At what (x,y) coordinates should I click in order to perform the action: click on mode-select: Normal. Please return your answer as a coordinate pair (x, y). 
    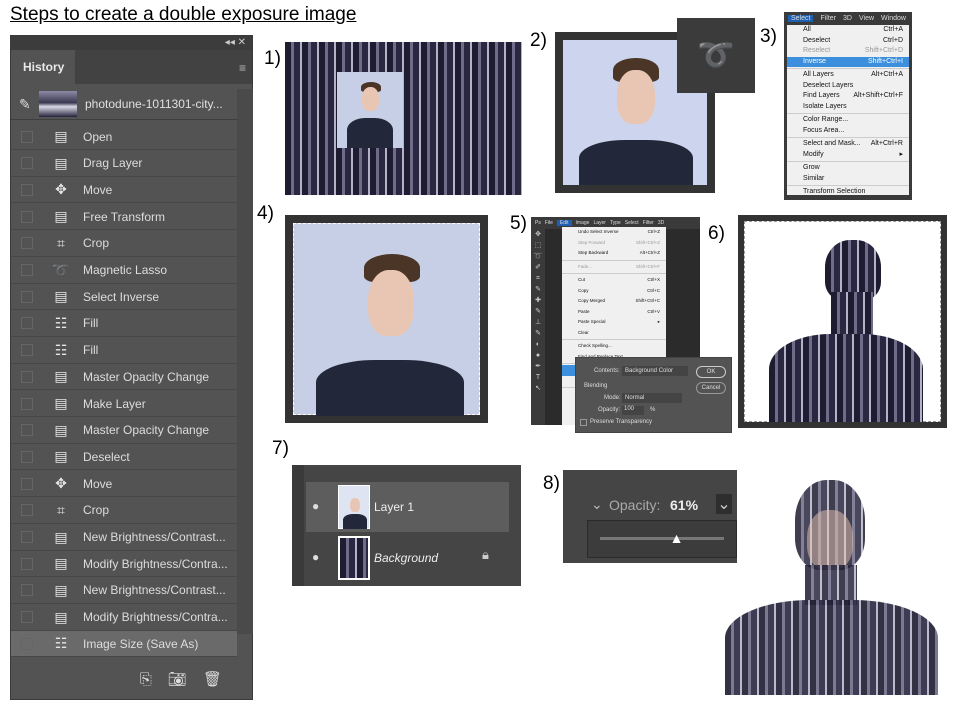
    Looking at the image, I should click on (652, 398).